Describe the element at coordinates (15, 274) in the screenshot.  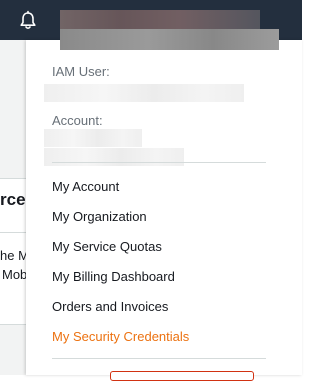
I see `background-text-line: Mob` at that location.